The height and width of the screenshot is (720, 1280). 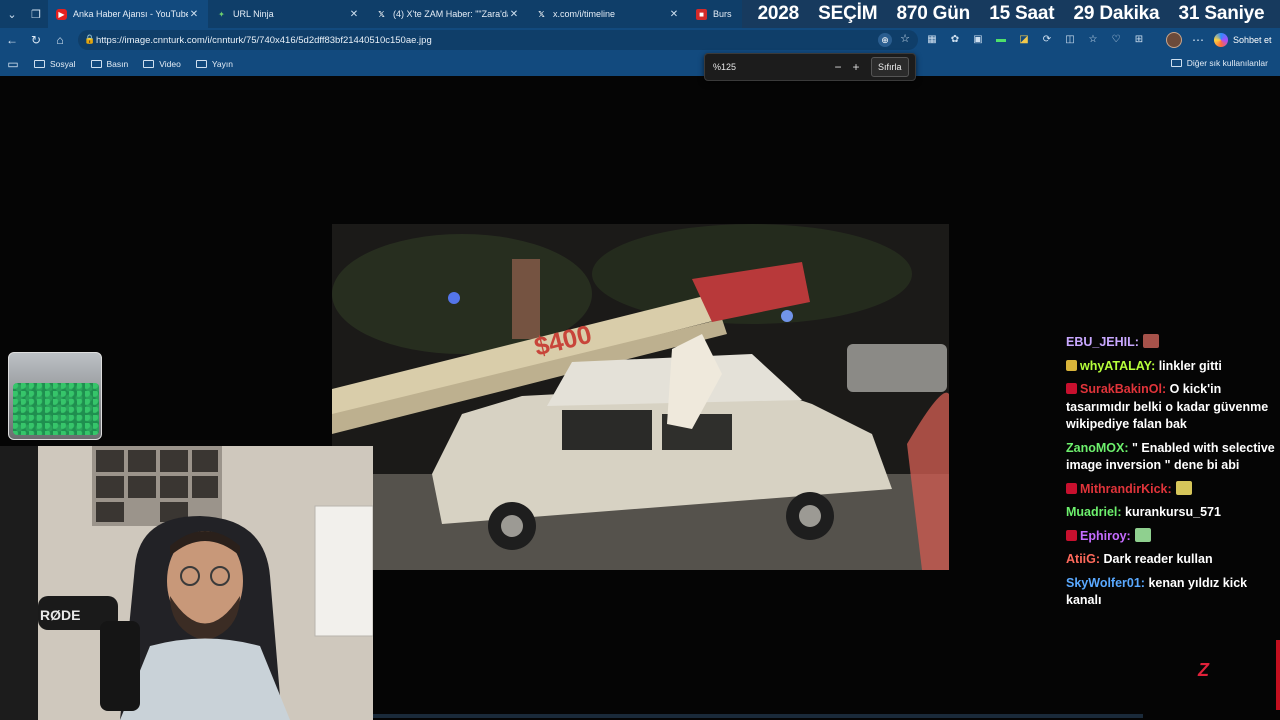 What do you see at coordinates (128, 14) in the screenshot?
I see `browser-tab: ▶ Anka Haber Ajansı - YouTube ✕` at bounding box center [128, 14].